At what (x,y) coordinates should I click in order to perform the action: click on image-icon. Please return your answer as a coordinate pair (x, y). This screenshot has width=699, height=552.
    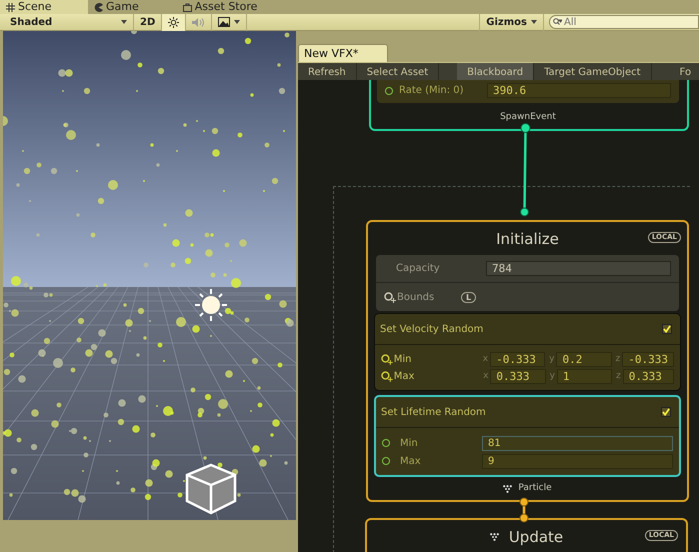
    Looking at the image, I should click on (224, 22).